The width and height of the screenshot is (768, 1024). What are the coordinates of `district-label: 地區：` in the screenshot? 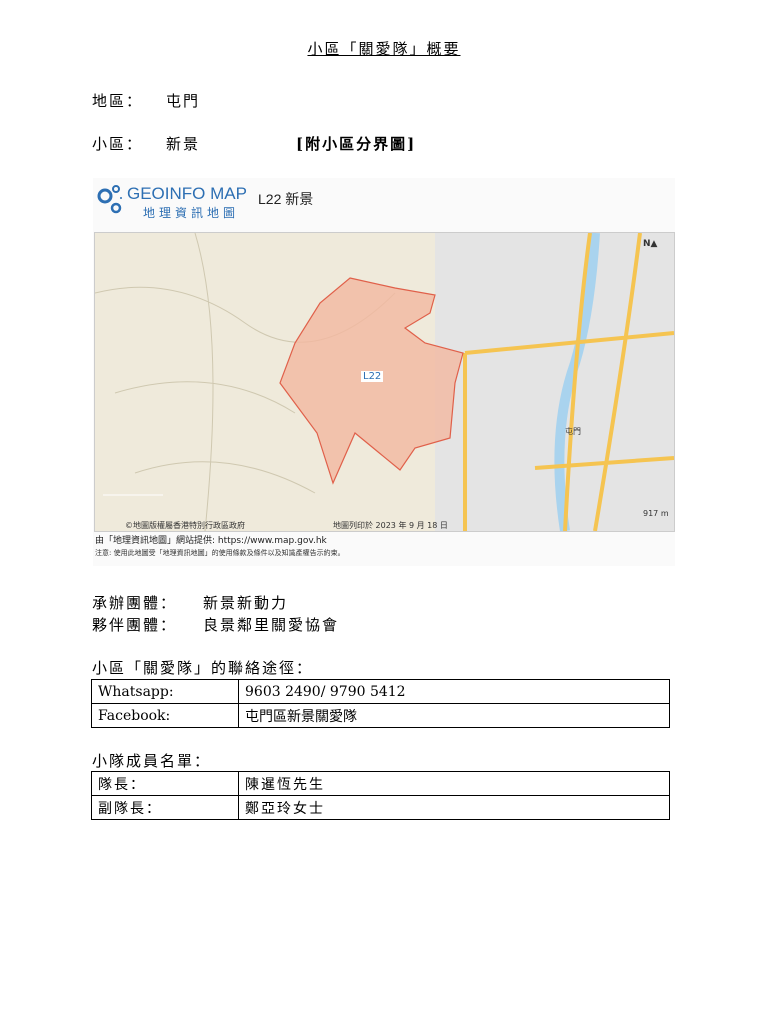 It's located at (118, 101).